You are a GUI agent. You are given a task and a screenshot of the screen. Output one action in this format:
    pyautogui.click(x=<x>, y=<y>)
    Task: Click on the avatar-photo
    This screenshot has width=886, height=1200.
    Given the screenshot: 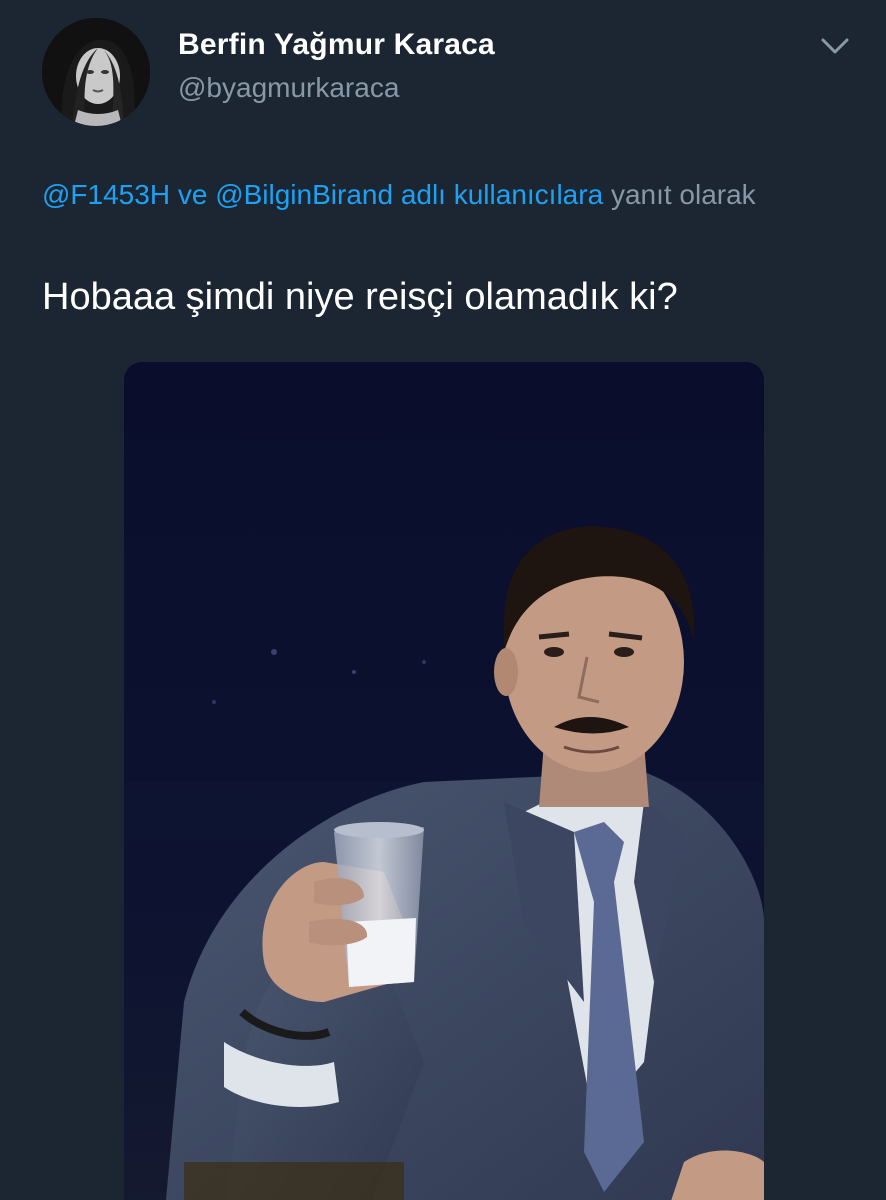 What is the action you would take?
    pyautogui.click(x=96, y=72)
    